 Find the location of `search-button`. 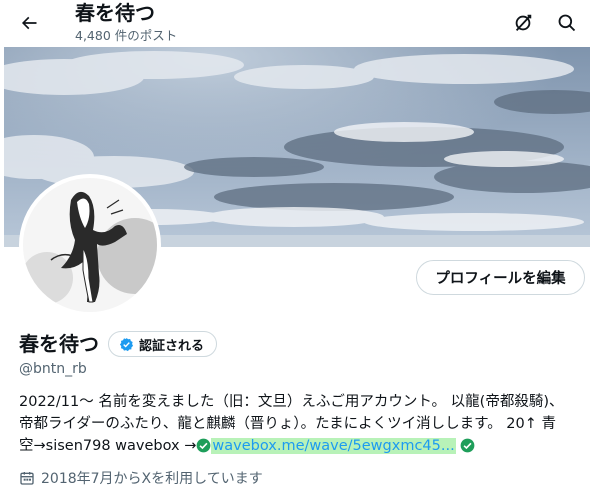

search-button is located at coordinates (567, 23).